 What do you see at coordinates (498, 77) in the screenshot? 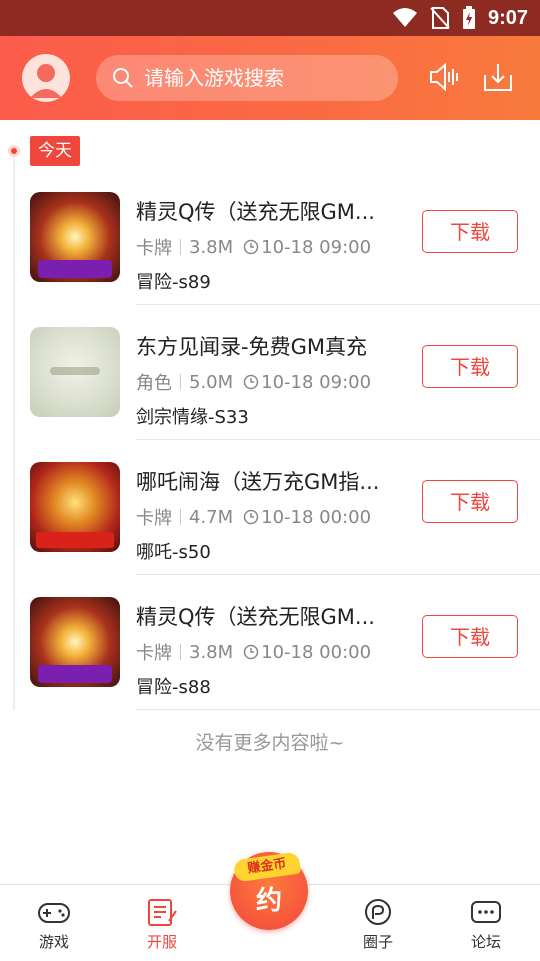
I see `download-tray-icon` at bounding box center [498, 77].